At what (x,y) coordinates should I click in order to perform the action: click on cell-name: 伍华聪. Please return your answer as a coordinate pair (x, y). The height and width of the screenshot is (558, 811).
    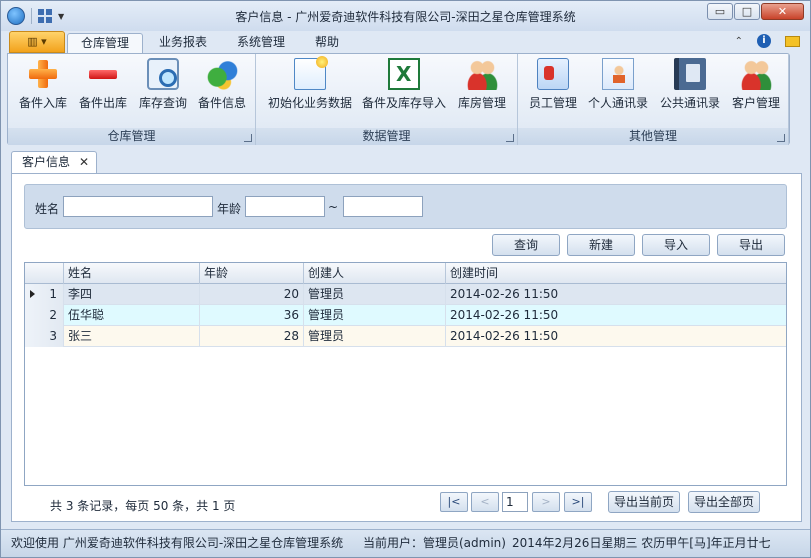
    Looking at the image, I should click on (132, 315).